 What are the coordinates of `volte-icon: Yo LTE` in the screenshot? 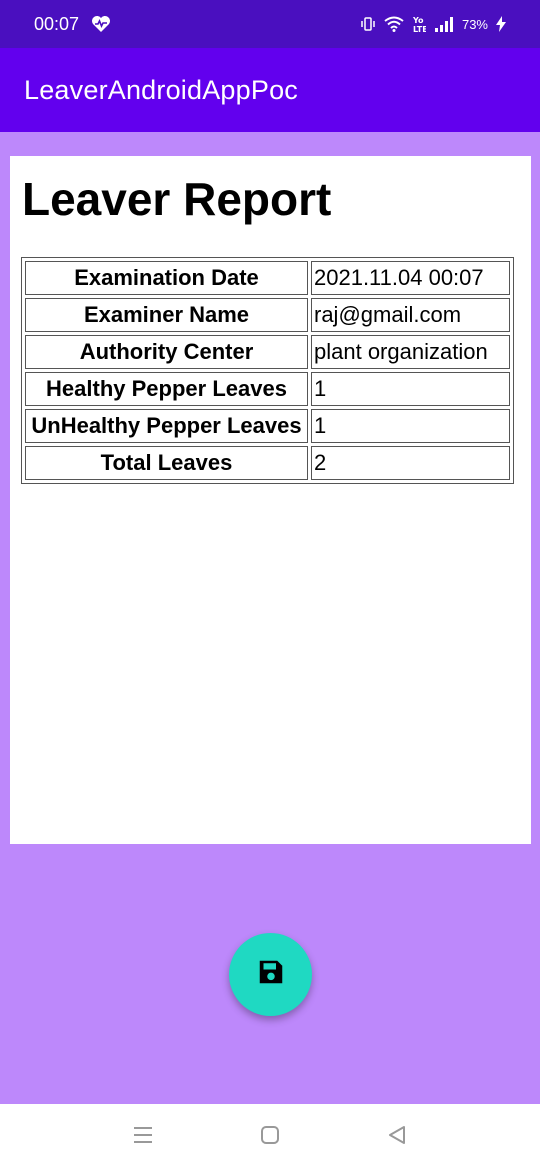 It's located at (419, 24).